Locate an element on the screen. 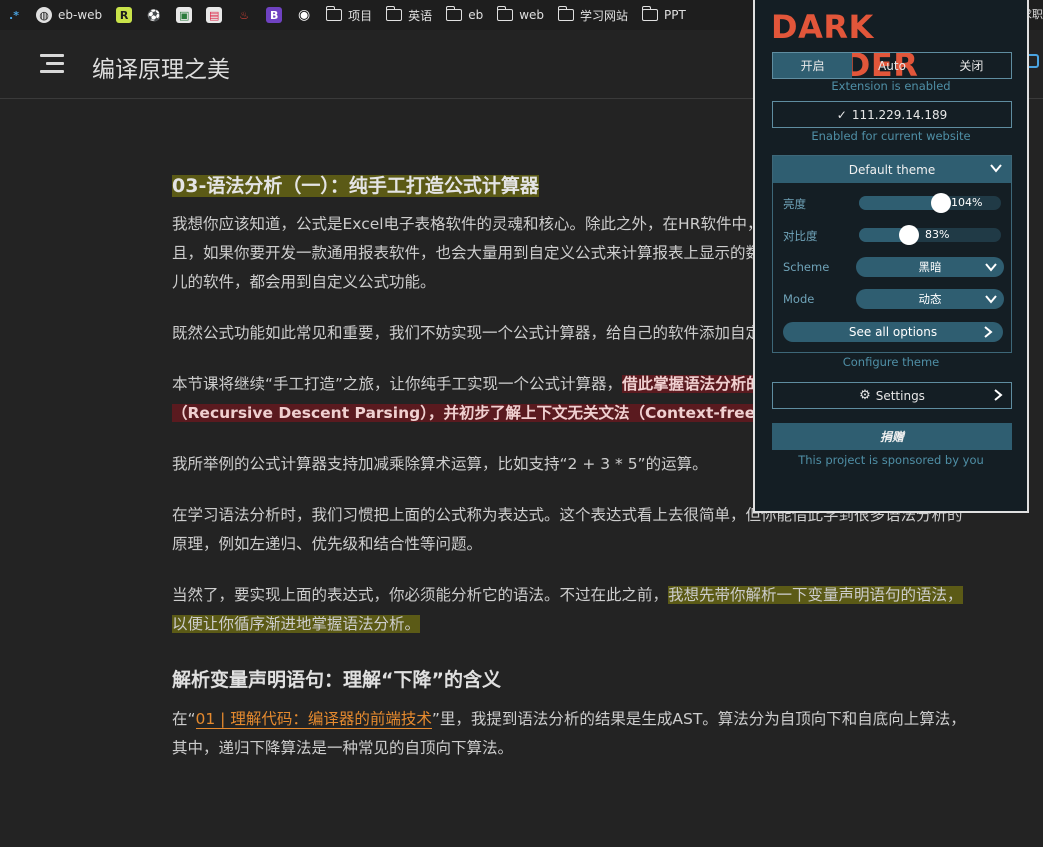 The image size is (1043, 847). contrast-value: 83% is located at coordinates (937, 234).